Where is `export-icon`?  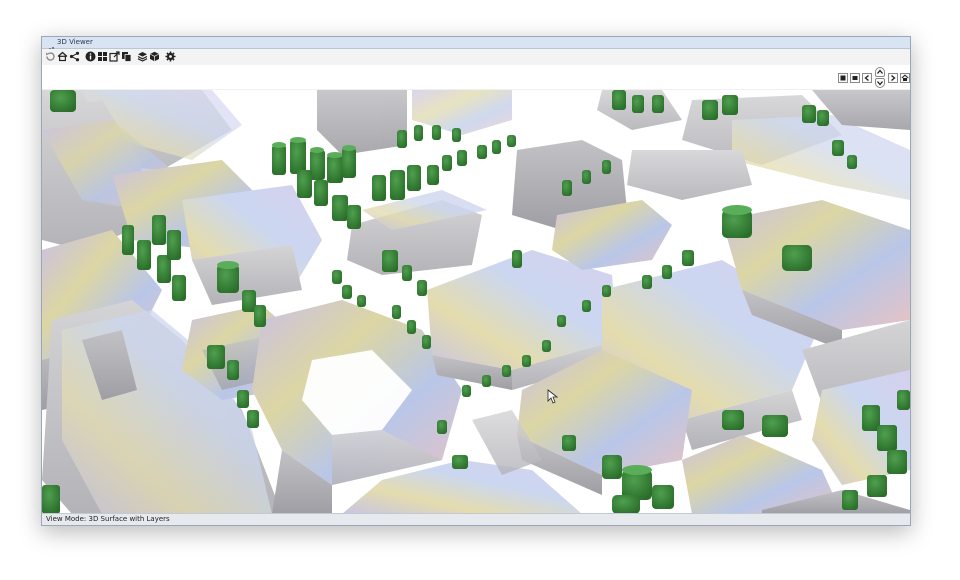 export-icon is located at coordinates (114, 56).